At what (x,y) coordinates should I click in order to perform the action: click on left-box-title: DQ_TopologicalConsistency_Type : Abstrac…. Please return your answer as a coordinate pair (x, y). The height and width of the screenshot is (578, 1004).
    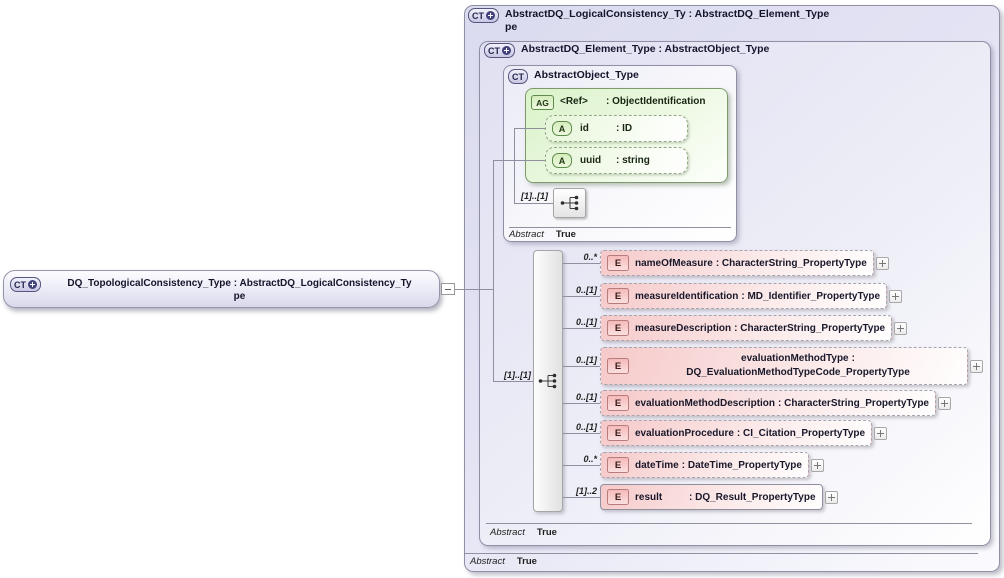
    Looking at the image, I should click on (239, 290).